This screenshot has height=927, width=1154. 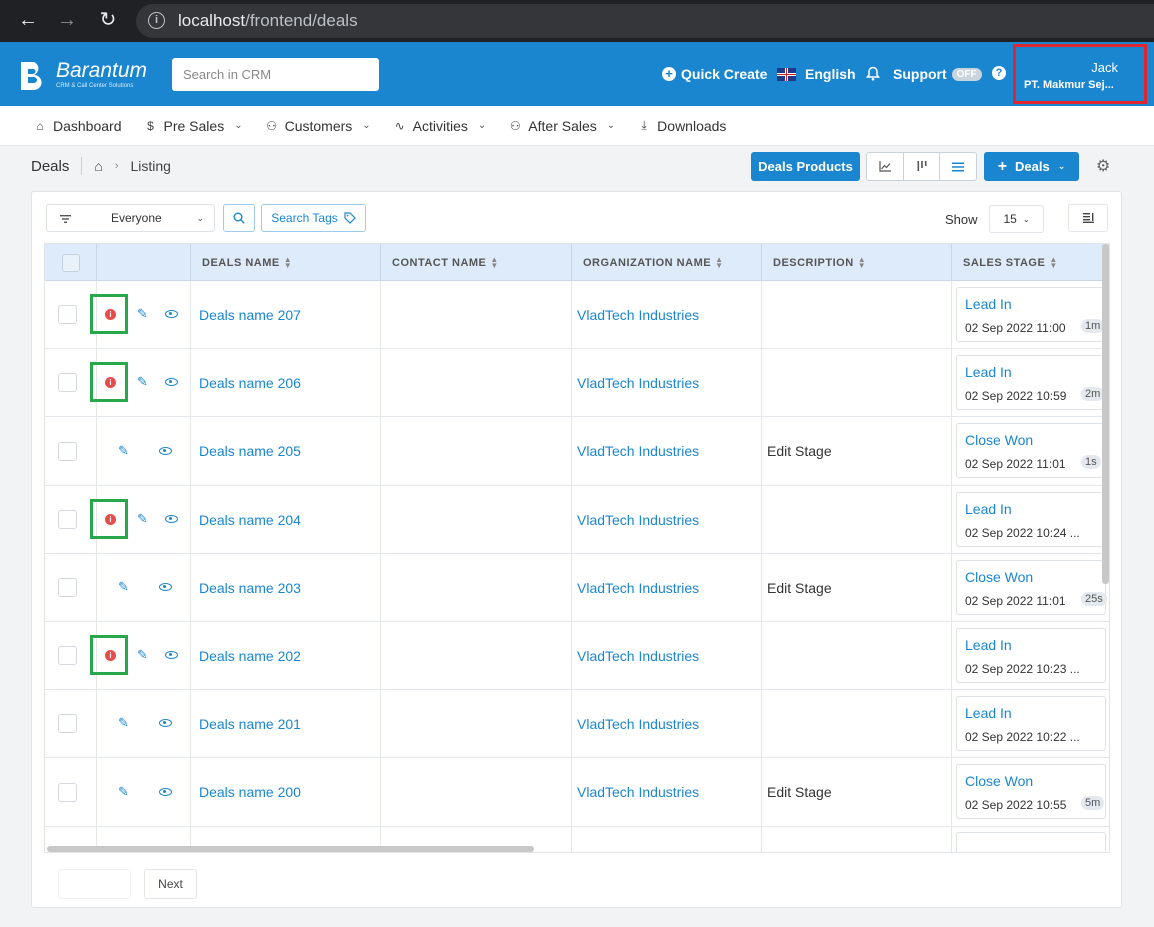 I want to click on forward-arrow-icon: →, so click(x=67, y=20).